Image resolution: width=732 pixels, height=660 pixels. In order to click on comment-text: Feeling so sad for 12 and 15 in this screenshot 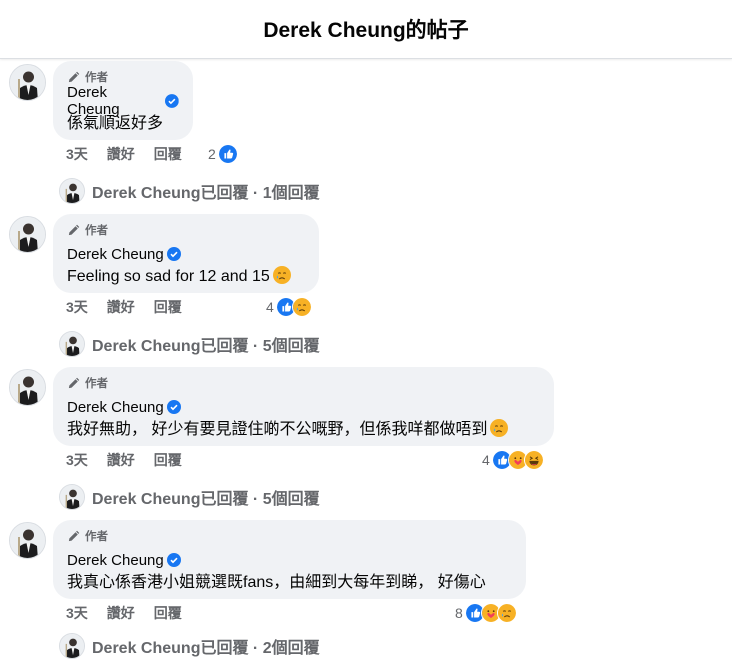, I will do `click(168, 276)`.